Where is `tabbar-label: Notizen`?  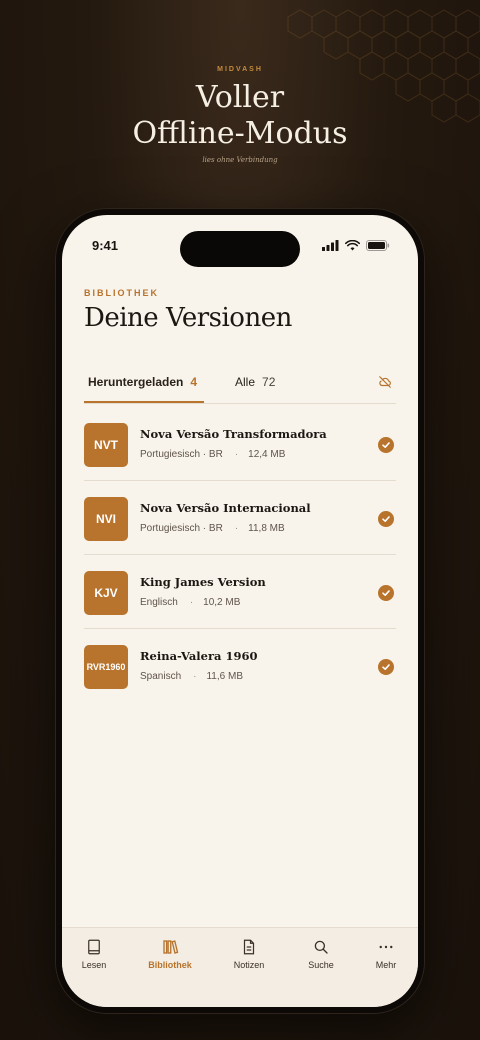 tabbar-label: Notizen is located at coordinates (249, 965).